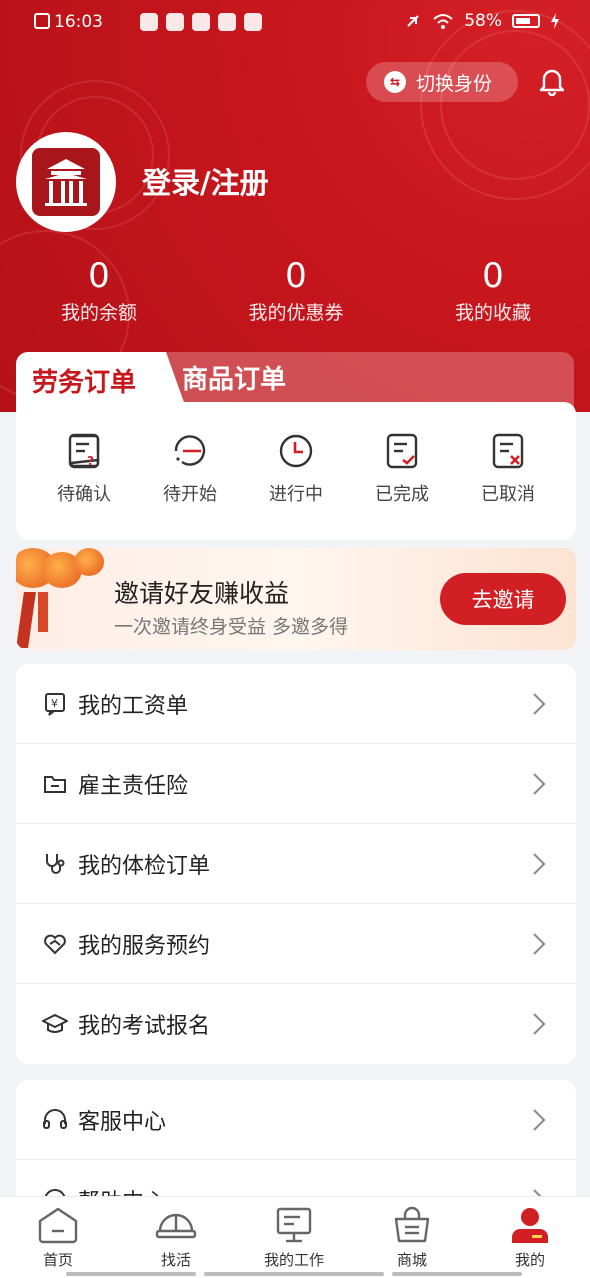 This screenshot has width=590, height=1278. What do you see at coordinates (508, 494) in the screenshot?
I see `status-label: 已取消` at bounding box center [508, 494].